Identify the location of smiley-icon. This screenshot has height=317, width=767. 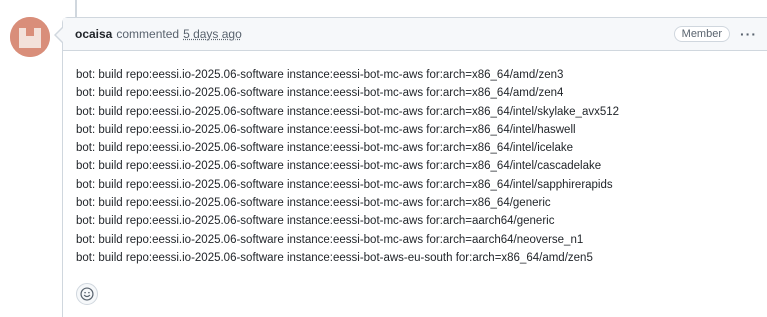
(87, 294).